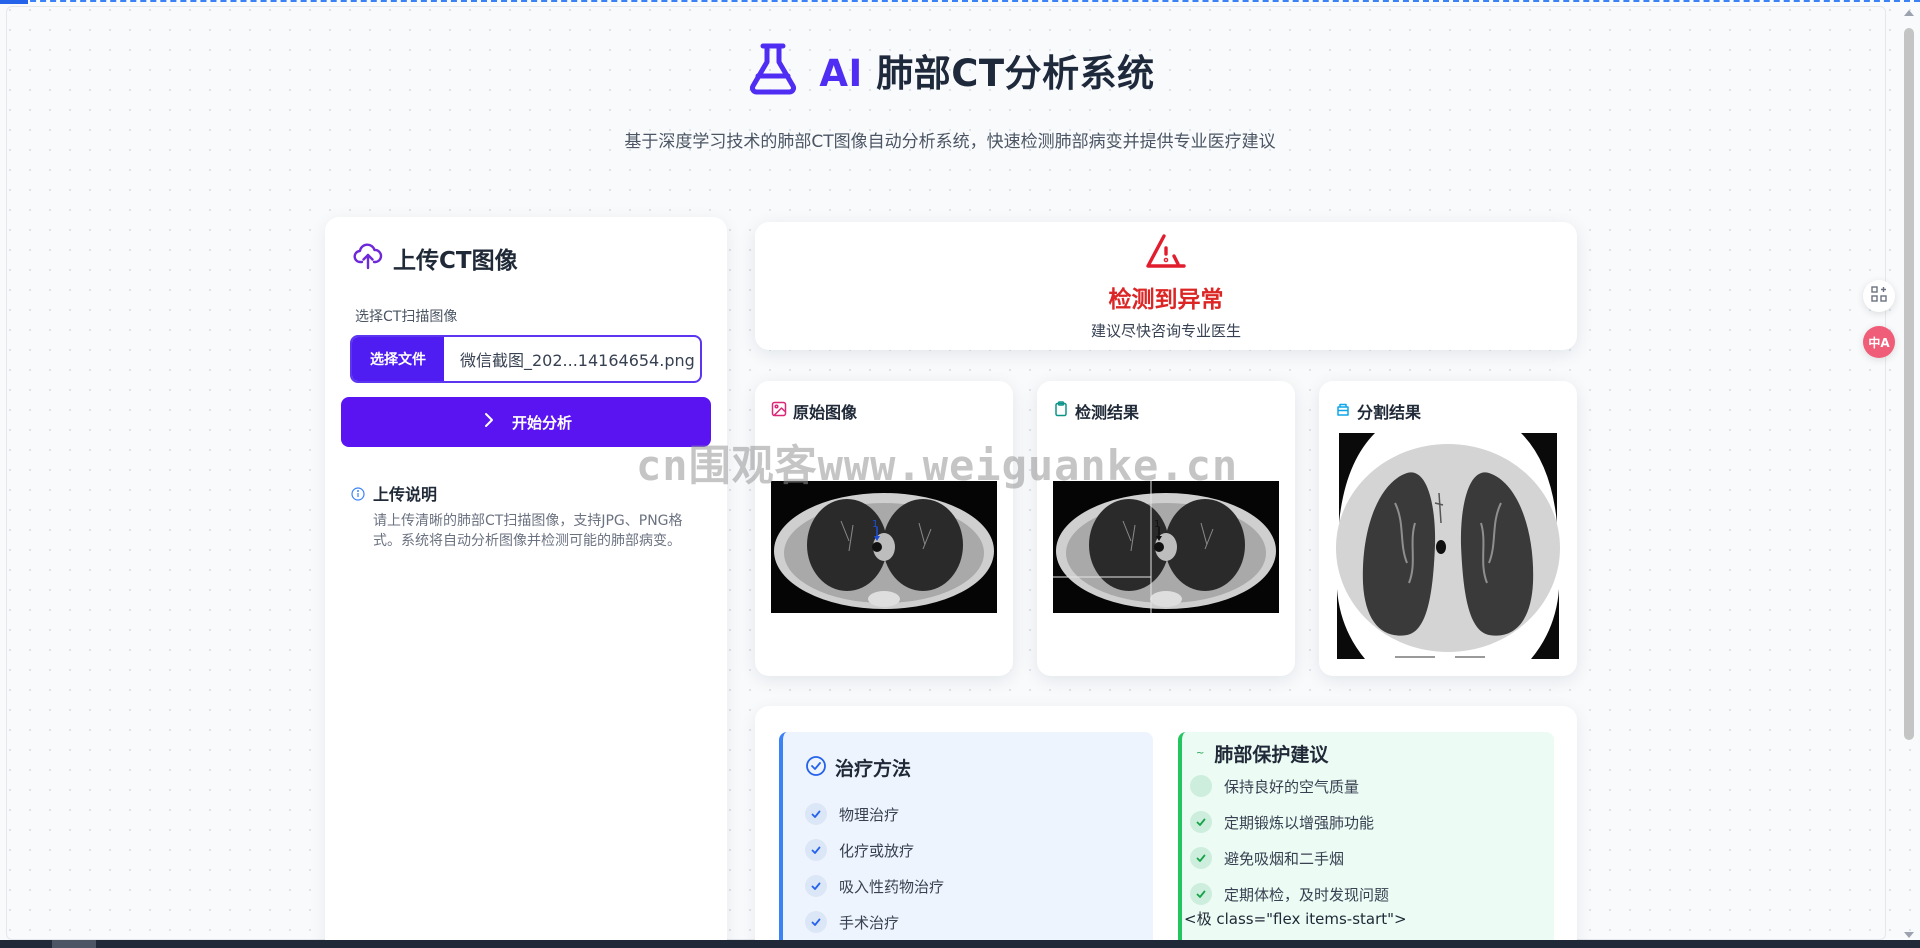 This screenshot has width=1920, height=948. Describe the element at coordinates (1909, 384) in the screenshot. I see `scroll-thumb` at that location.